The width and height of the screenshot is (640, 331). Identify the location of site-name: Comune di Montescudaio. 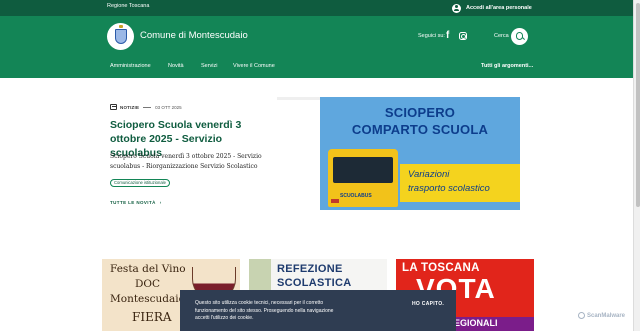
(194, 35).